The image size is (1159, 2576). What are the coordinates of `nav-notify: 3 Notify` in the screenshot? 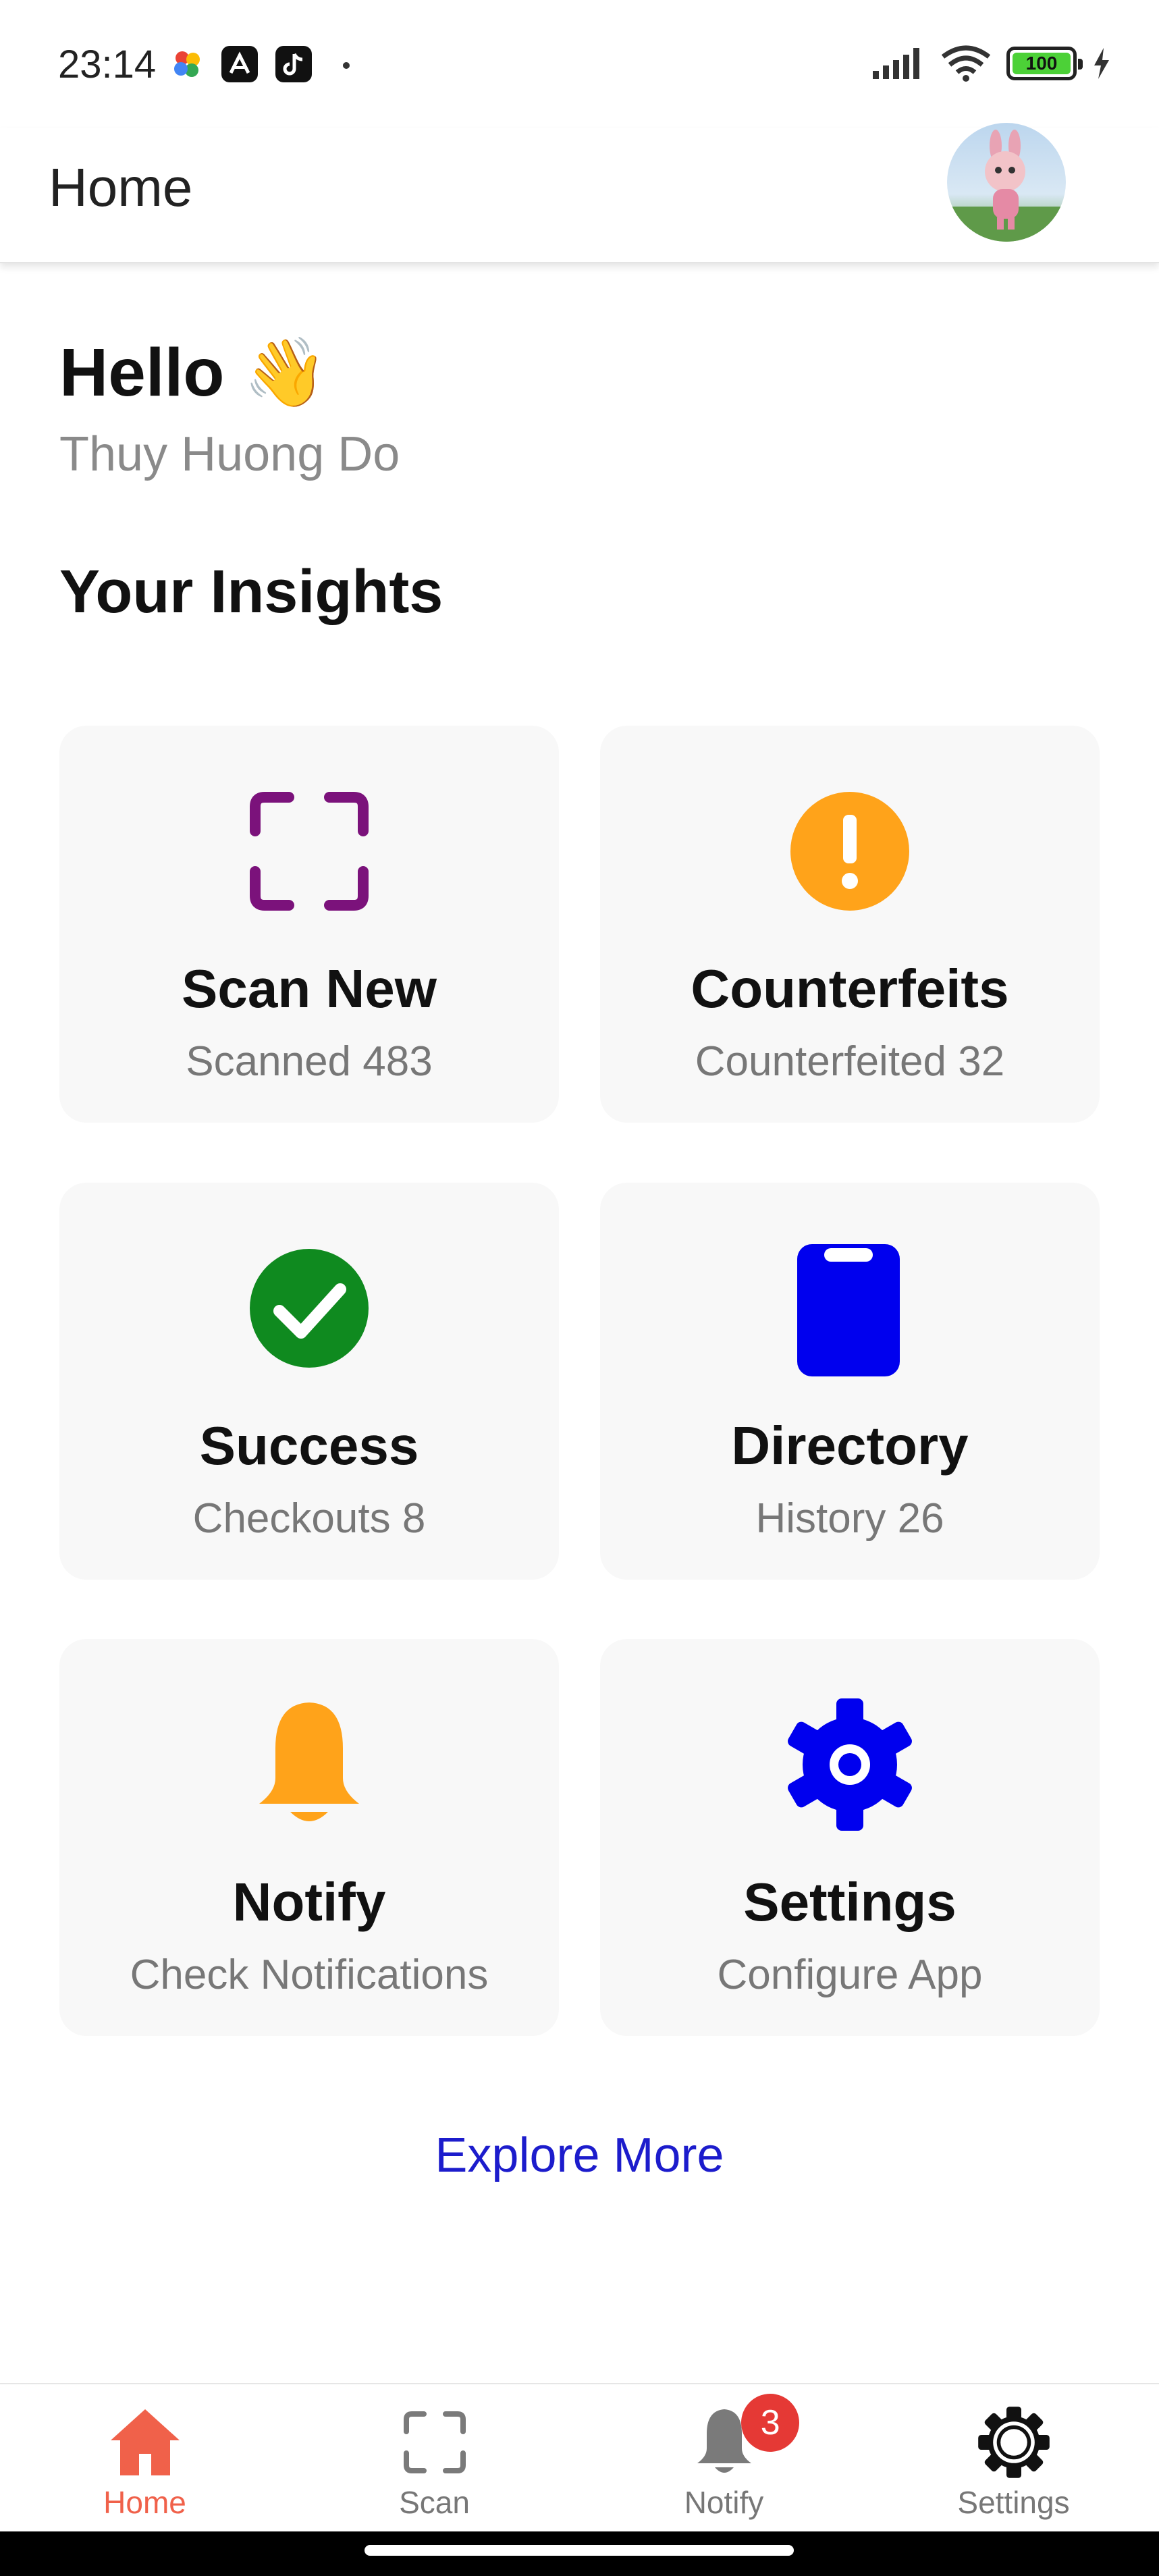 It's located at (724, 2458).